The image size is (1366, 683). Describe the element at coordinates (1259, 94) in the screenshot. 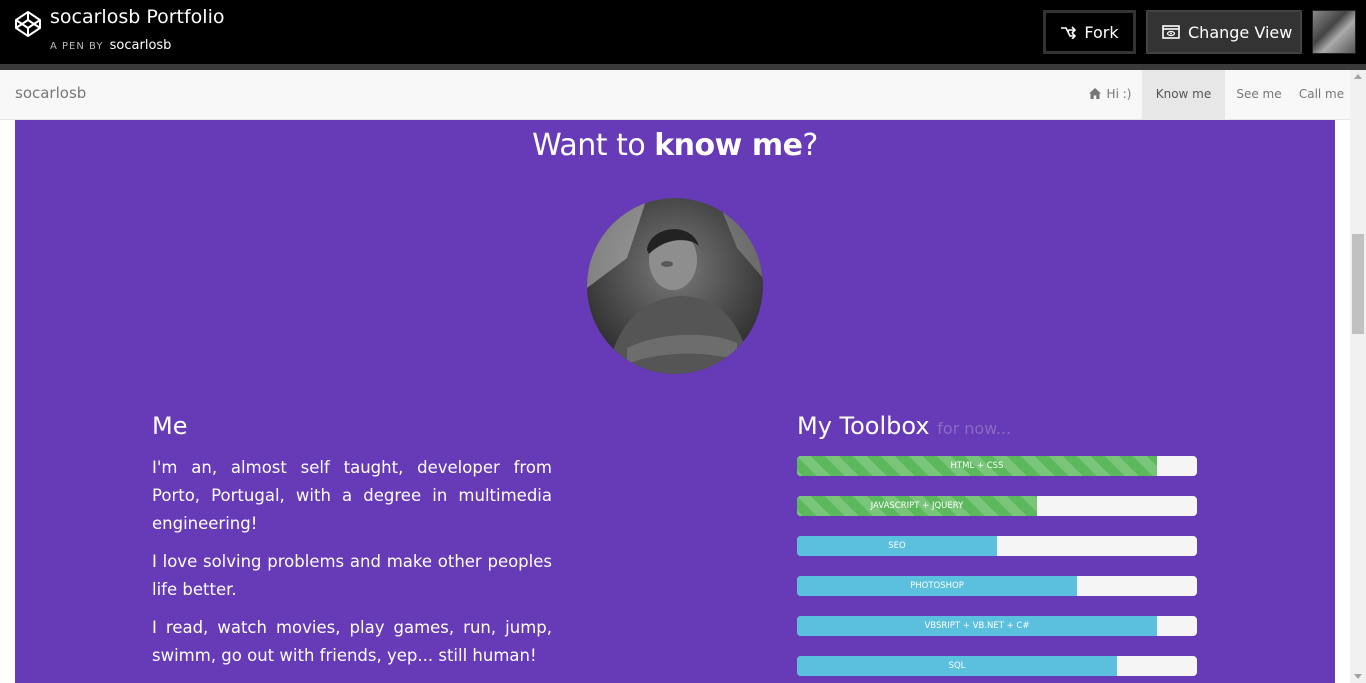

I see `nav-item-see-me: See me` at that location.